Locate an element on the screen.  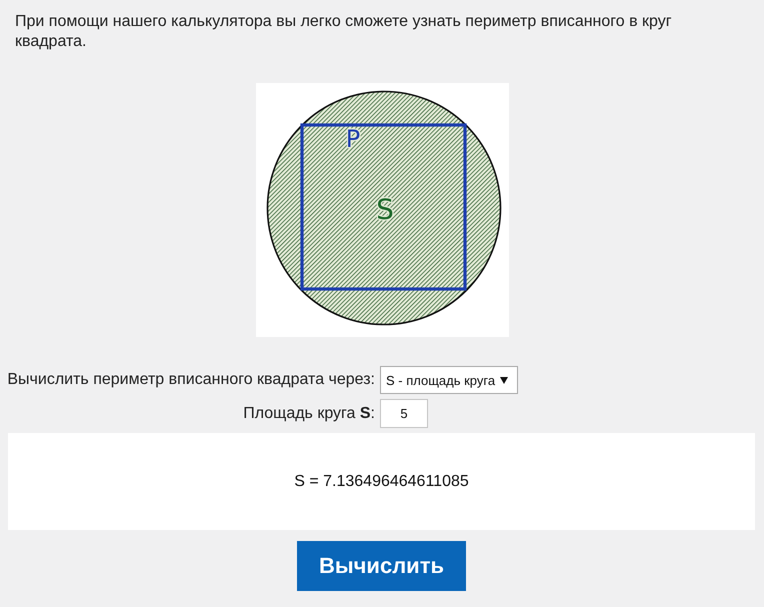
intro-text: При помощи нашего калькулятора вы легко сможете узнать периметр вписанного в круг квадрата. is located at coordinates (344, 32).